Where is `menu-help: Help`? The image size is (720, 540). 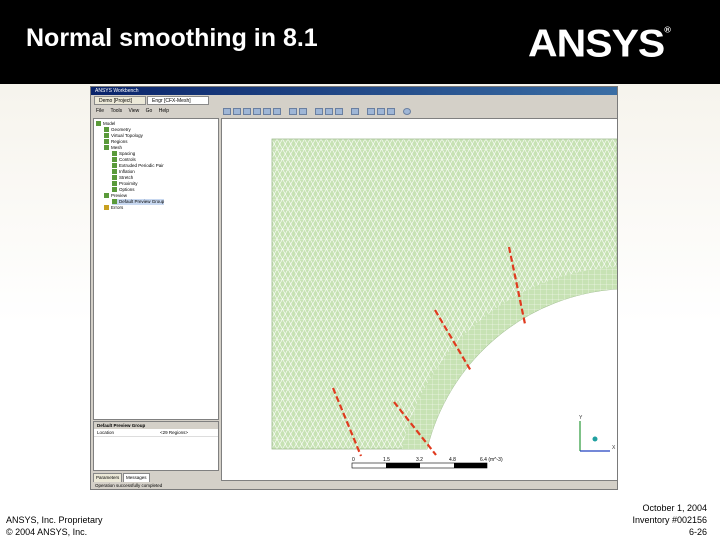 menu-help: Help is located at coordinates (164, 111).